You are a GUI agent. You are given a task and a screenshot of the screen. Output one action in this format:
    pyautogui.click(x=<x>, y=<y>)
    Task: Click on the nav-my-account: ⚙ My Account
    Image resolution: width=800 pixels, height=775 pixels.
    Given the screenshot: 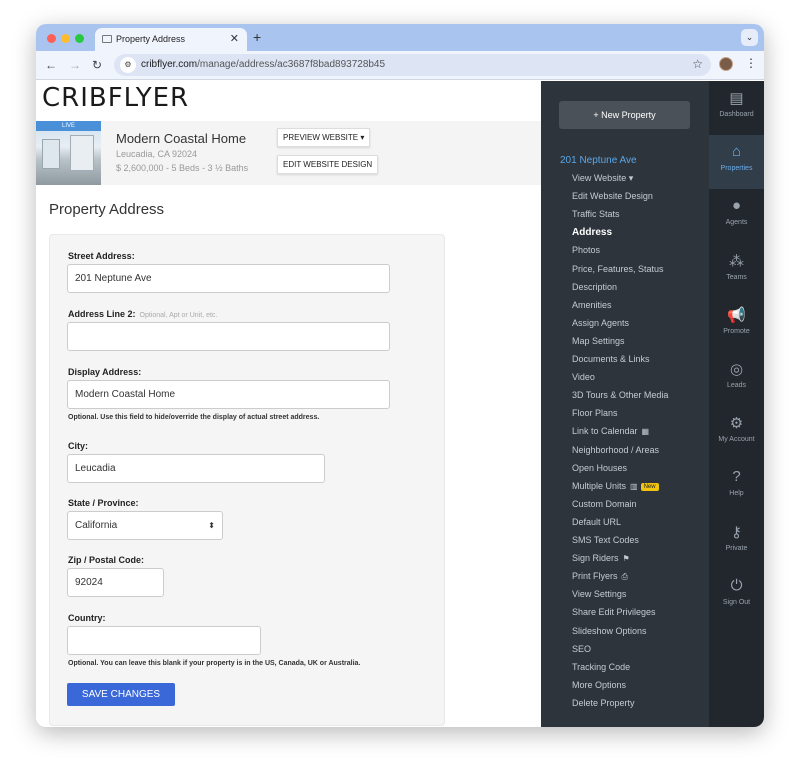 What is the action you would take?
    pyautogui.click(x=736, y=433)
    